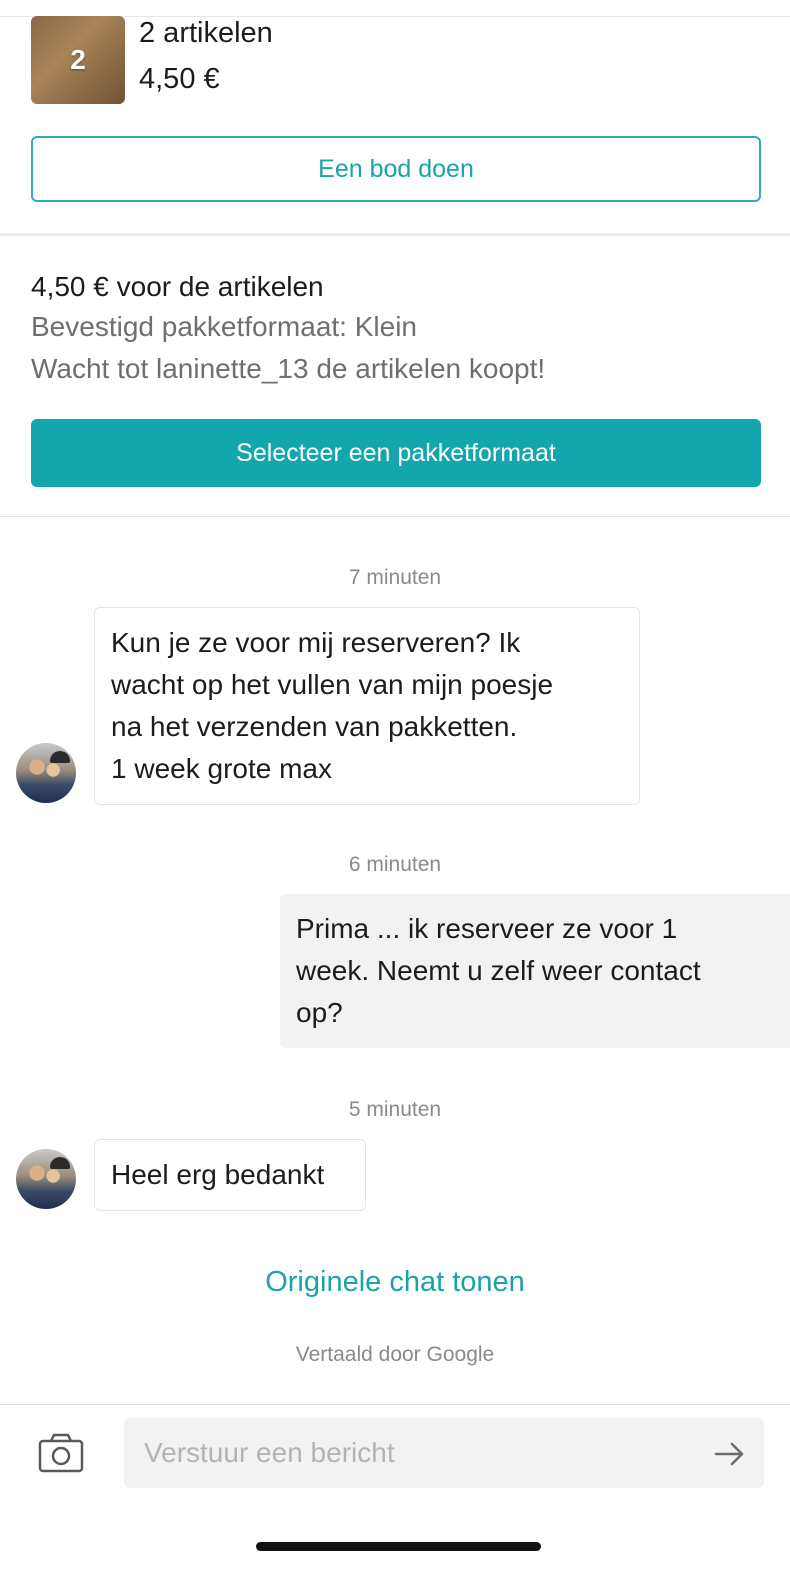  What do you see at coordinates (316, 642) in the screenshot?
I see `message-line: Kun je ze voor mij reserveren? Ik` at bounding box center [316, 642].